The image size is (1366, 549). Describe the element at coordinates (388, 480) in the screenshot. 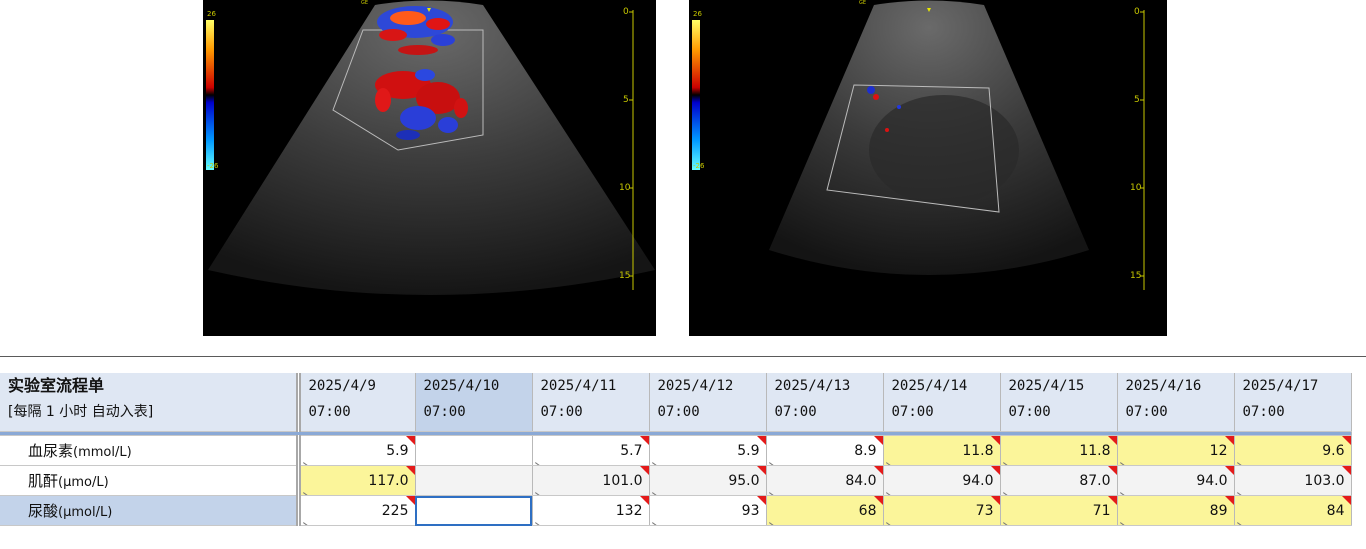

I see `cell-value: 117.0` at that location.